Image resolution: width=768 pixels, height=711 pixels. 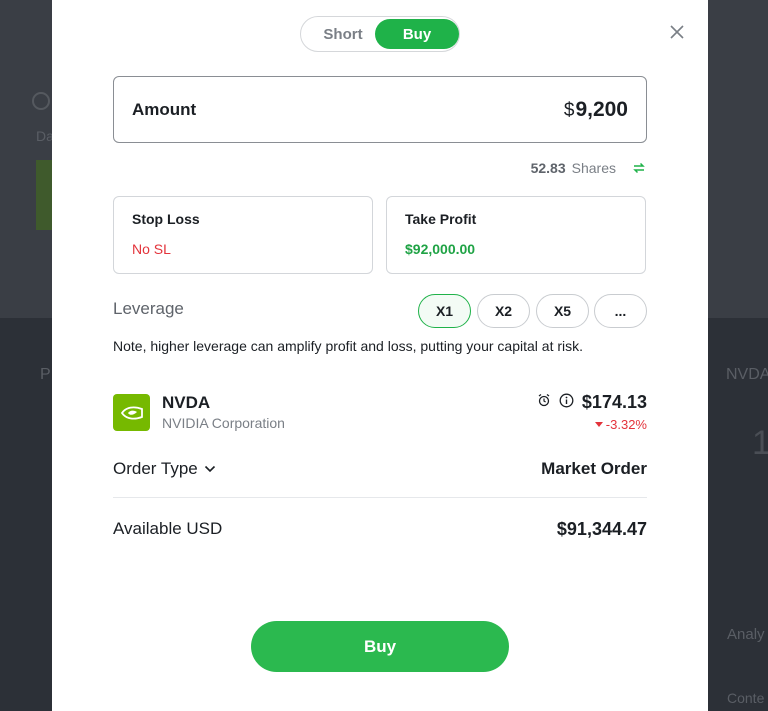 I want to click on background-circle-icon, so click(x=41, y=101).